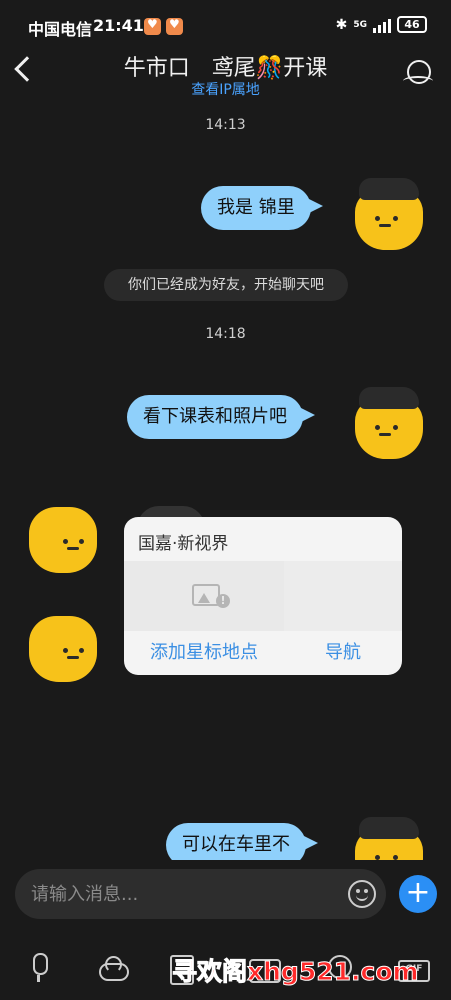  I want to click on message-field, so click(200, 894).